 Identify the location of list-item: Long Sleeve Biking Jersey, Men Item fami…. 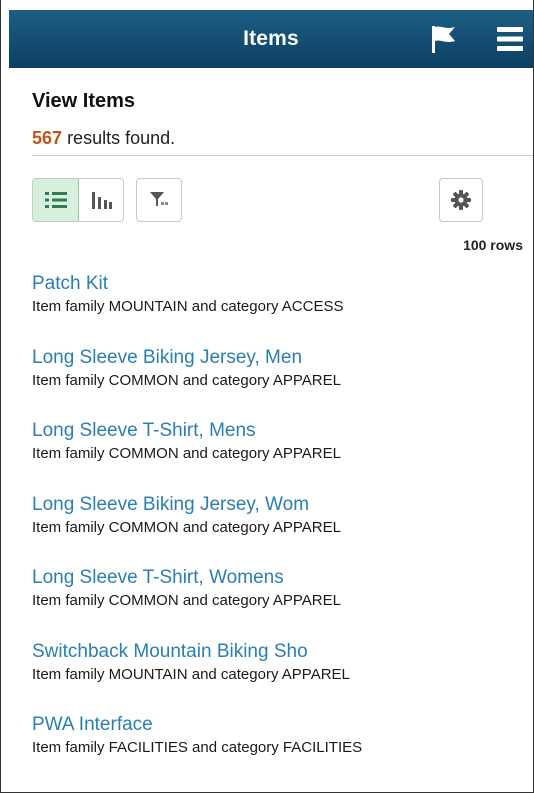
(272, 383).